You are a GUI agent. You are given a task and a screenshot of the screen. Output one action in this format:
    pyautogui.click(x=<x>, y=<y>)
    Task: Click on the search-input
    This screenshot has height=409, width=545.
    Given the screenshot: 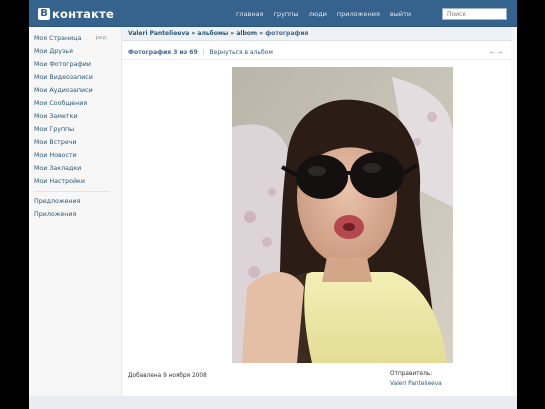 What is the action you would take?
    pyautogui.click(x=474, y=14)
    